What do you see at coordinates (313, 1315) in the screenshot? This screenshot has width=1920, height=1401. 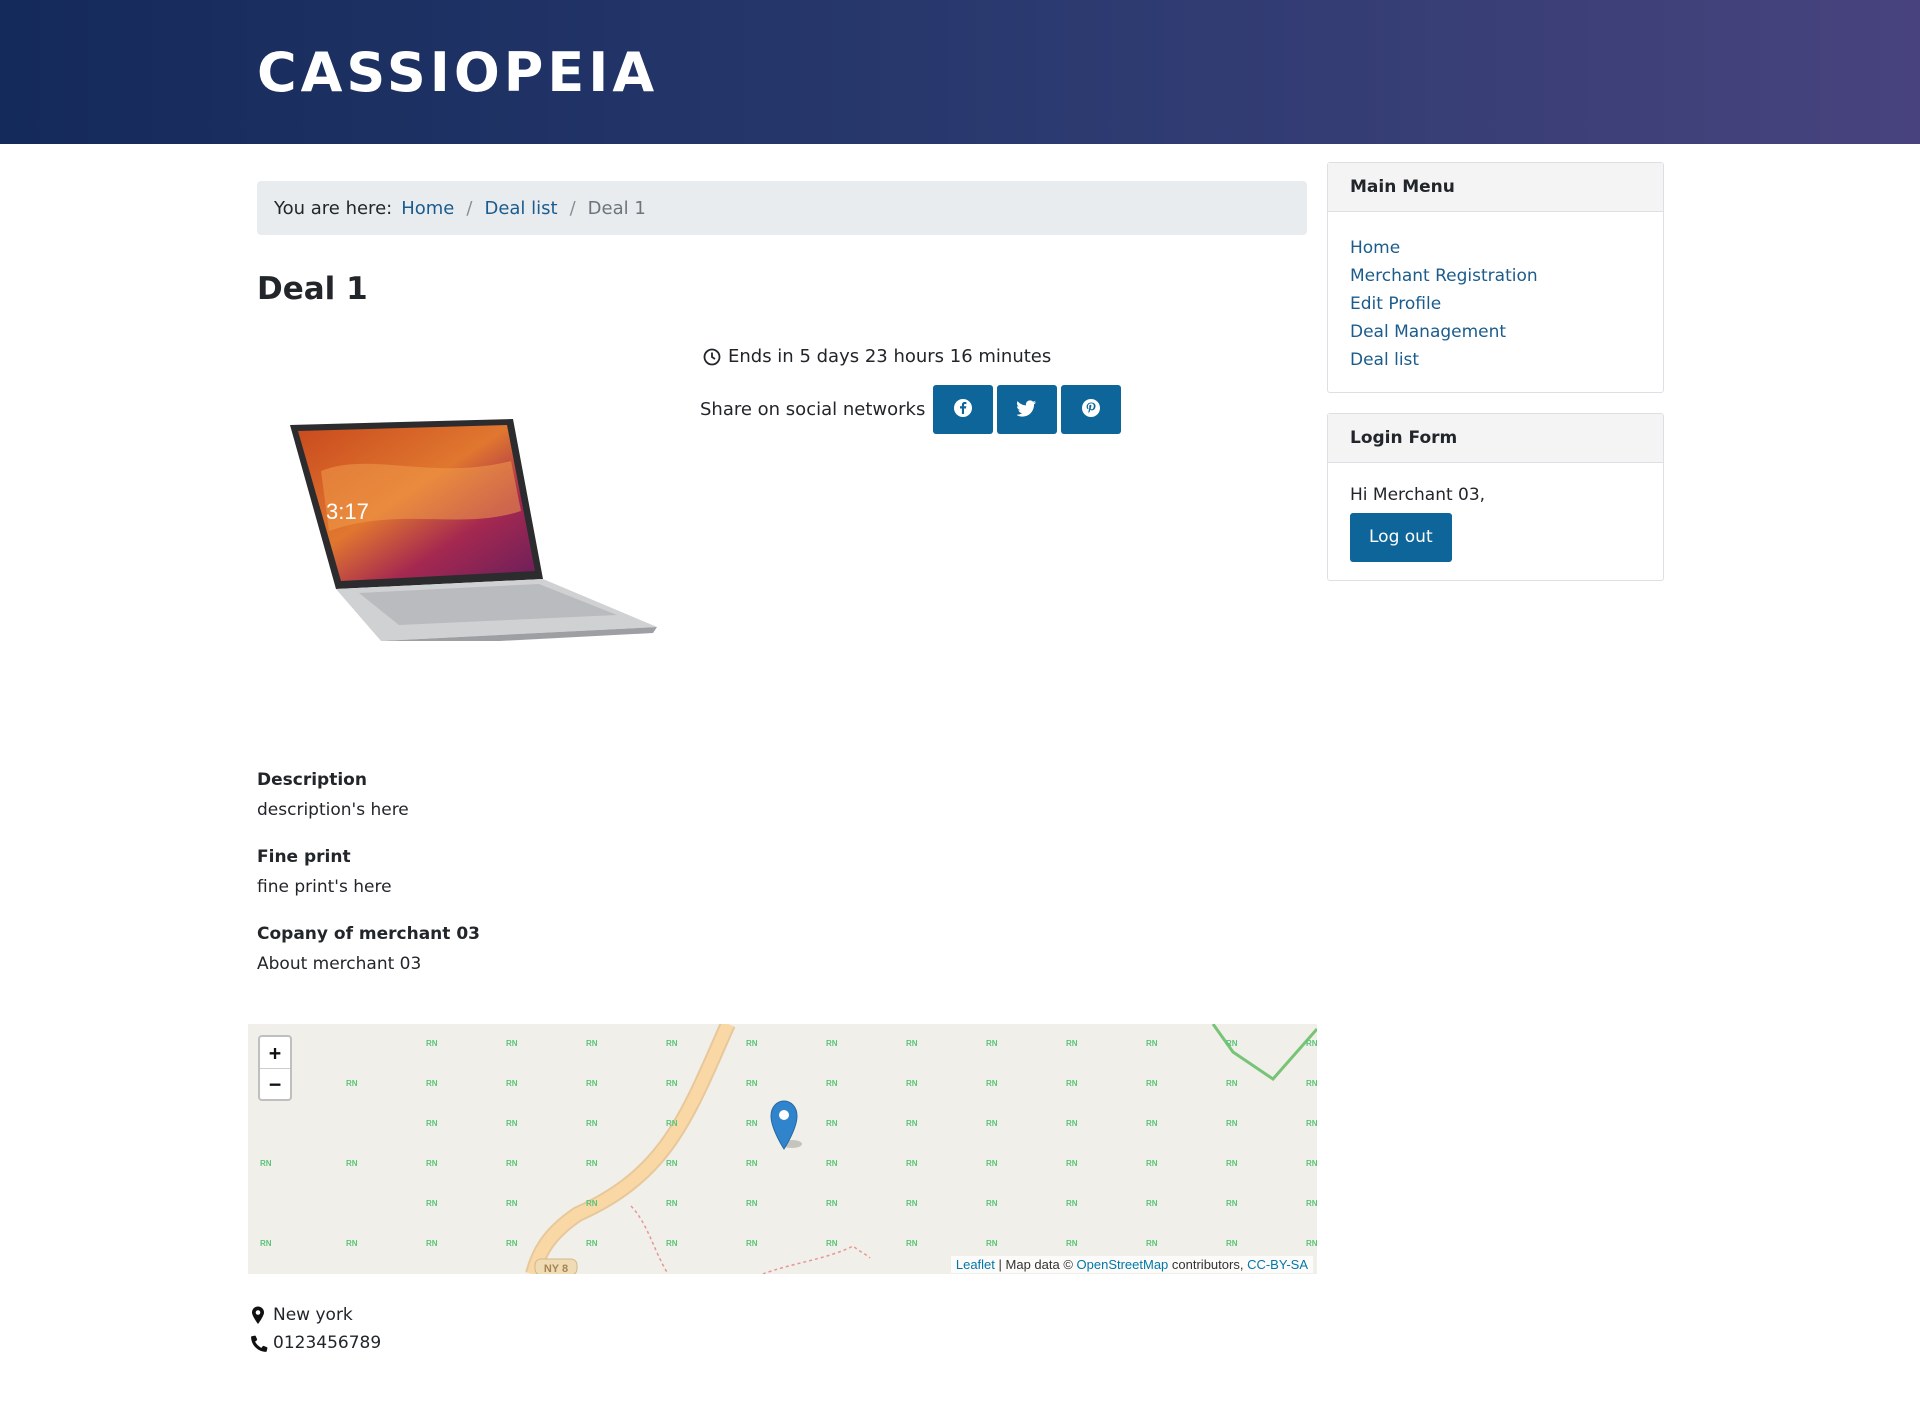 I see `location-text: New york` at bounding box center [313, 1315].